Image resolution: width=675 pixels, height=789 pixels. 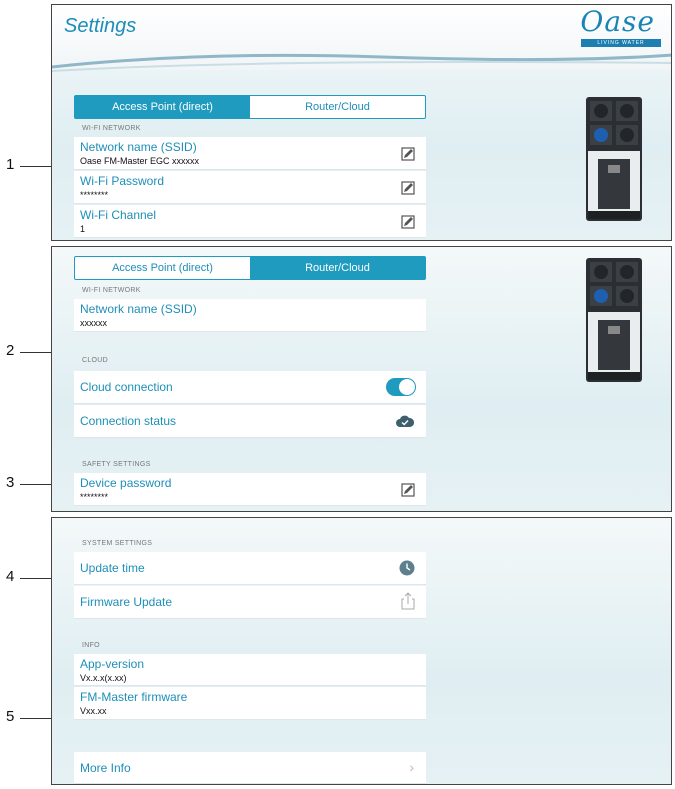 What do you see at coordinates (126, 602) in the screenshot?
I see `firmware-update-label: Firmware Update` at bounding box center [126, 602].